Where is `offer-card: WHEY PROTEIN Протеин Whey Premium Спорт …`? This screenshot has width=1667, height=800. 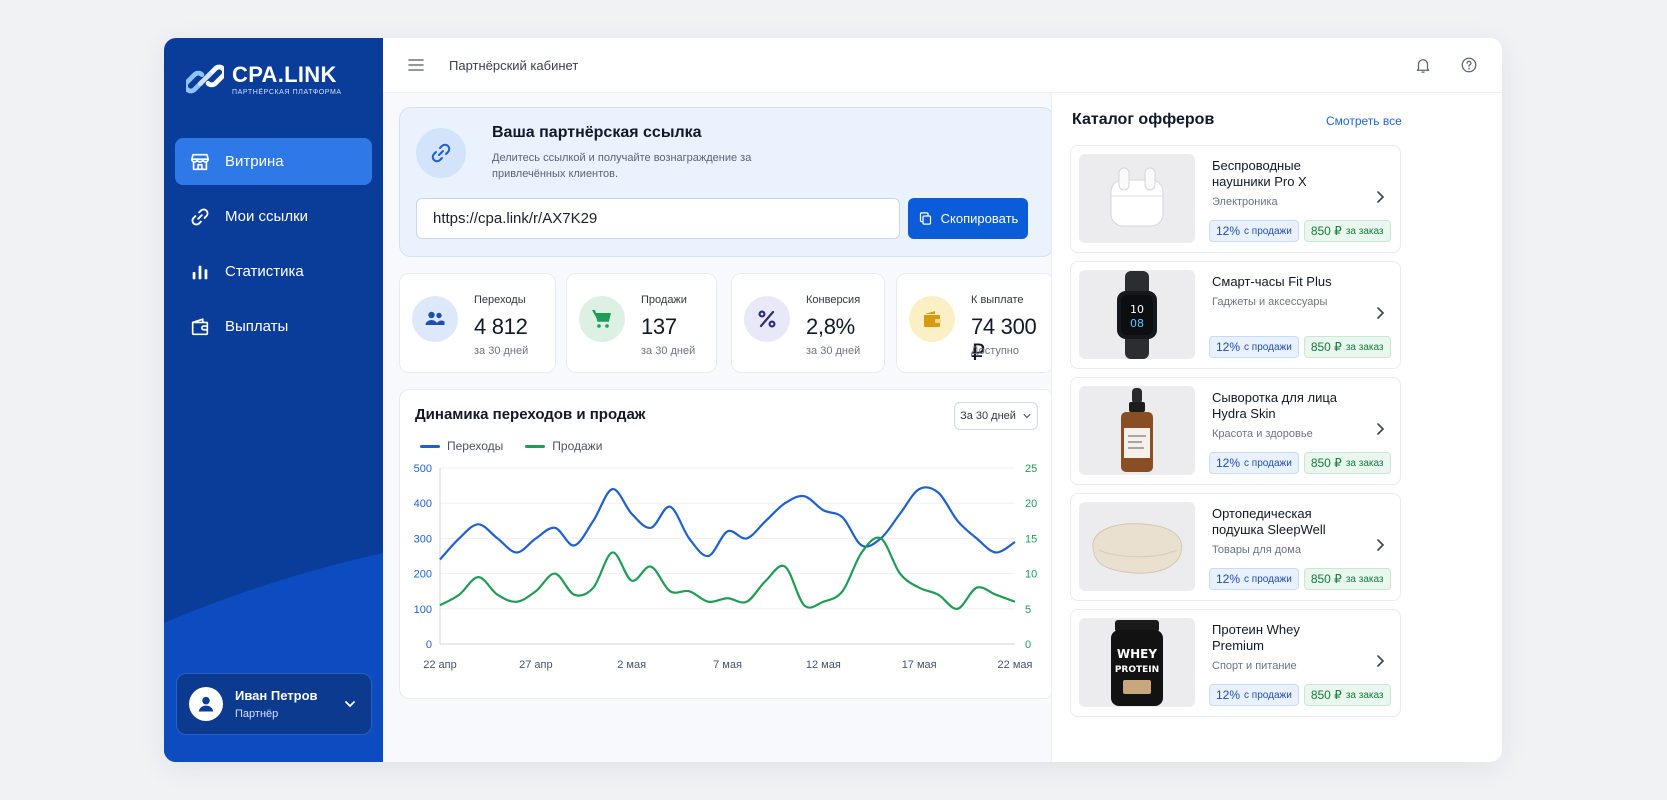
offer-card: WHEY PROTEIN Протеин Whey Premium Спорт … is located at coordinates (1235, 663).